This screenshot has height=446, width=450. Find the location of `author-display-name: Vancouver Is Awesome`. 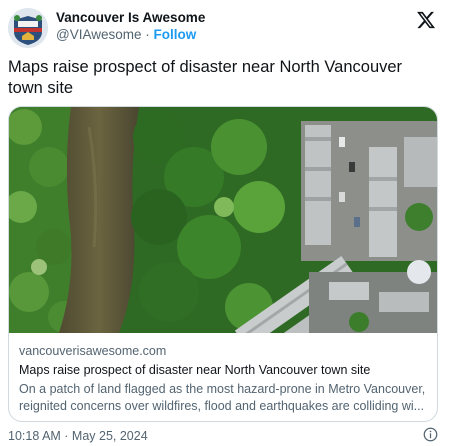

author-display-name: Vancouver Is Awesome is located at coordinates (130, 17).